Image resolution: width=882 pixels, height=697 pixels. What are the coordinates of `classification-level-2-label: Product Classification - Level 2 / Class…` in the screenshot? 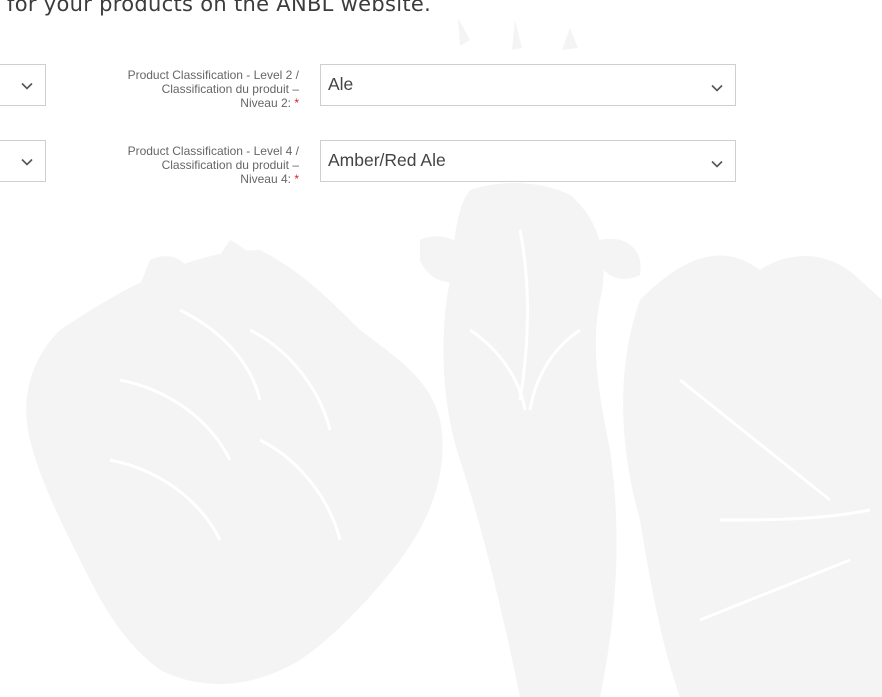 It's located at (184, 89).